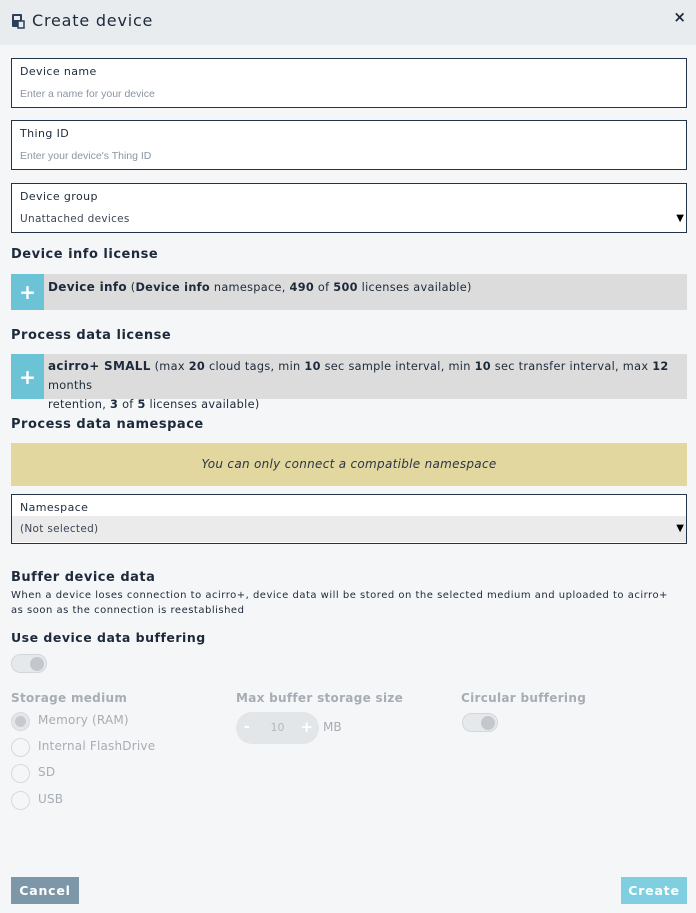 The width and height of the screenshot is (696, 913). What do you see at coordinates (349, 145) in the screenshot?
I see `thing-id-field: Thing ID Enter your device's Thing ID` at bounding box center [349, 145].